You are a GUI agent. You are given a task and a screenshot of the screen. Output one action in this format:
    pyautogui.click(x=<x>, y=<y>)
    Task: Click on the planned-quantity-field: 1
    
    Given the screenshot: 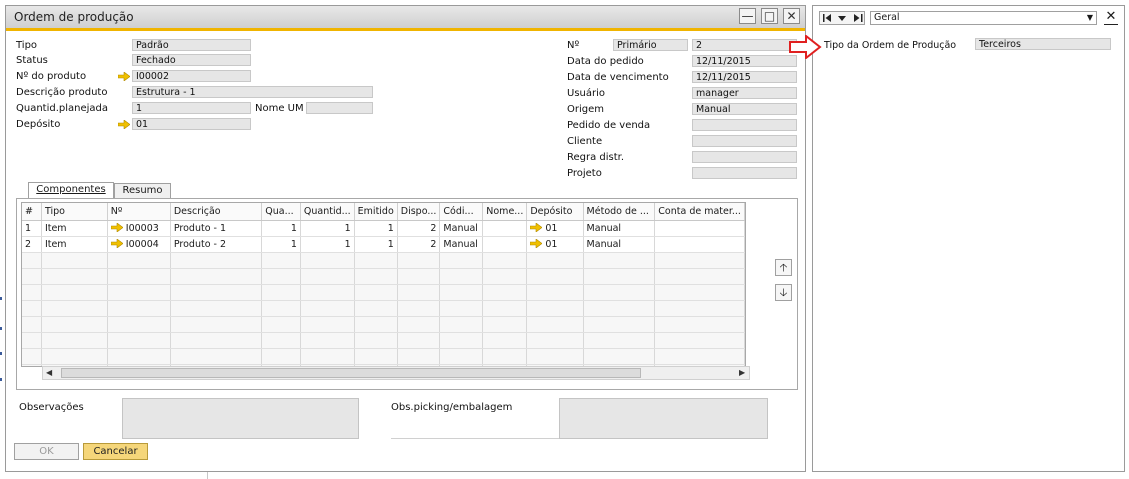 What is the action you would take?
    pyautogui.click(x=191, y=108)
    